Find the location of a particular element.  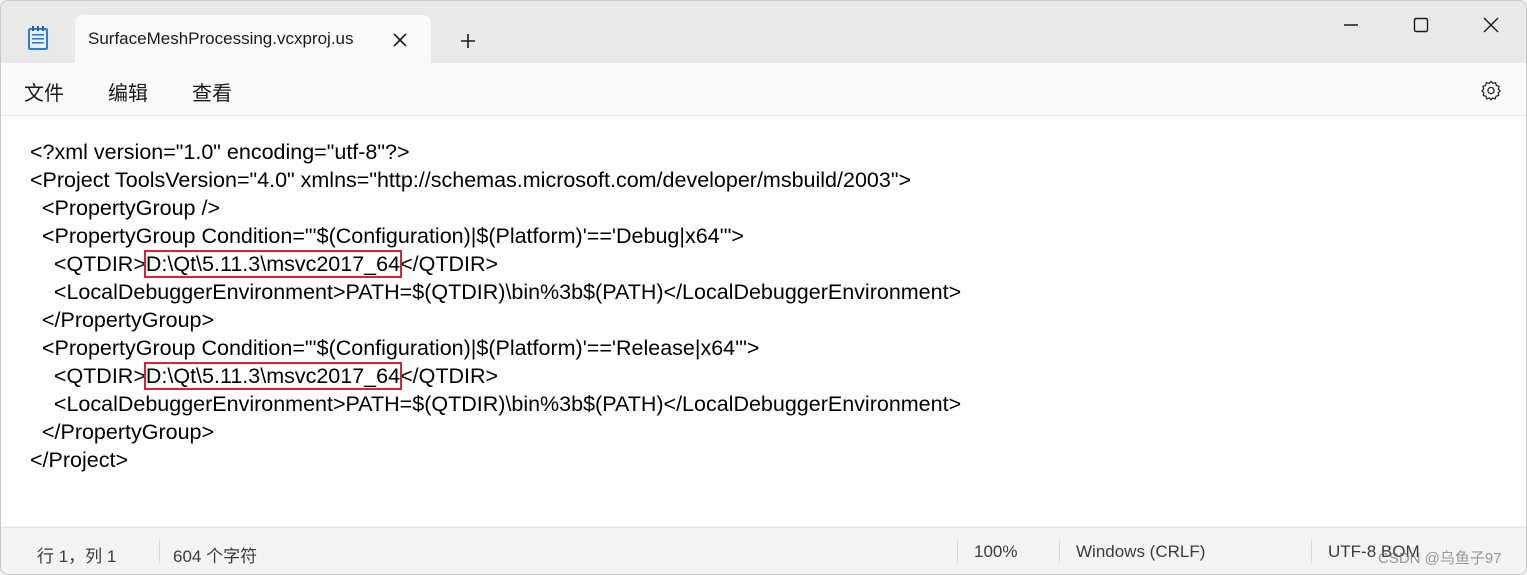

new-tab-button is located at coordinates (468, 41).